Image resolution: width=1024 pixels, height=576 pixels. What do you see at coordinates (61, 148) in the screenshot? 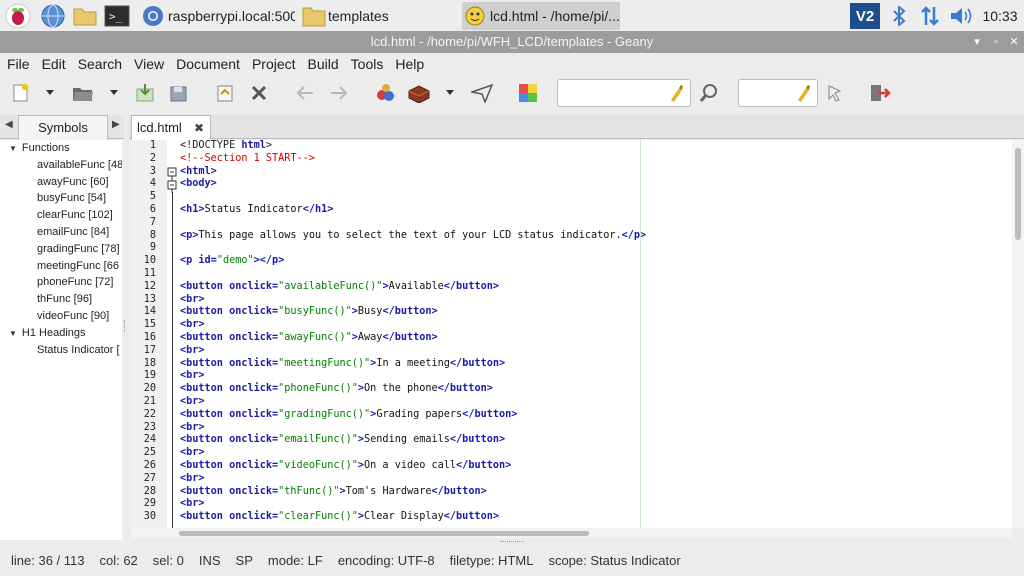
I see `tree-group-functions: ▼ Functions` at bounding box center [61, 148].